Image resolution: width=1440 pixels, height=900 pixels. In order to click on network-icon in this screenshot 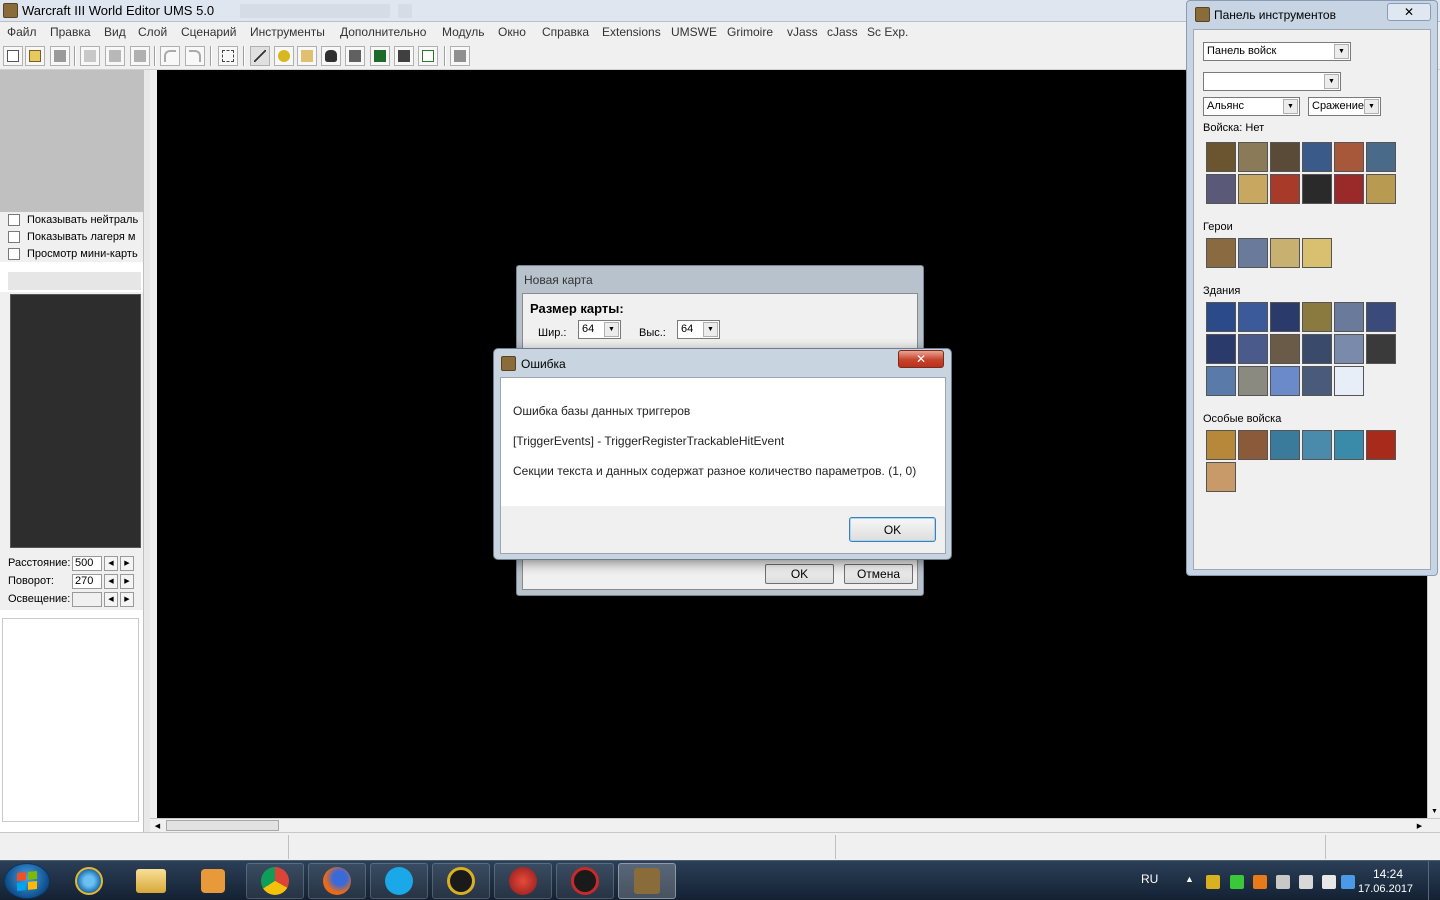, I will do `click(1306, 882)`.